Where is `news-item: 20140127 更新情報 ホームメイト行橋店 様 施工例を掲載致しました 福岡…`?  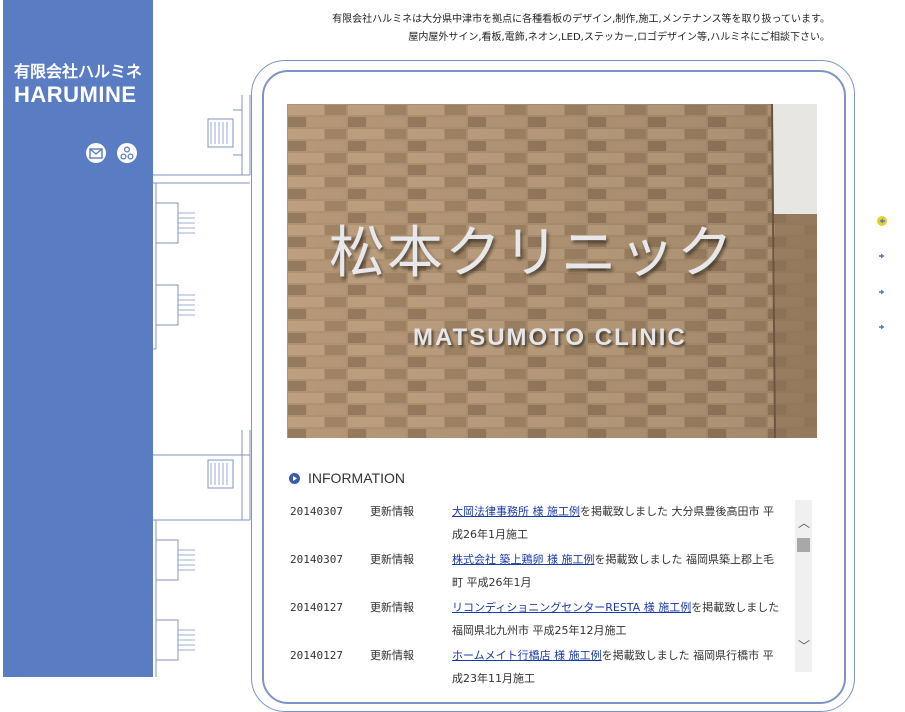 news-item: 20140127 更新情報 ホームメイト行橋店 様 施工例を掲載致しました 福岡… is located at coordinates (540, 667).